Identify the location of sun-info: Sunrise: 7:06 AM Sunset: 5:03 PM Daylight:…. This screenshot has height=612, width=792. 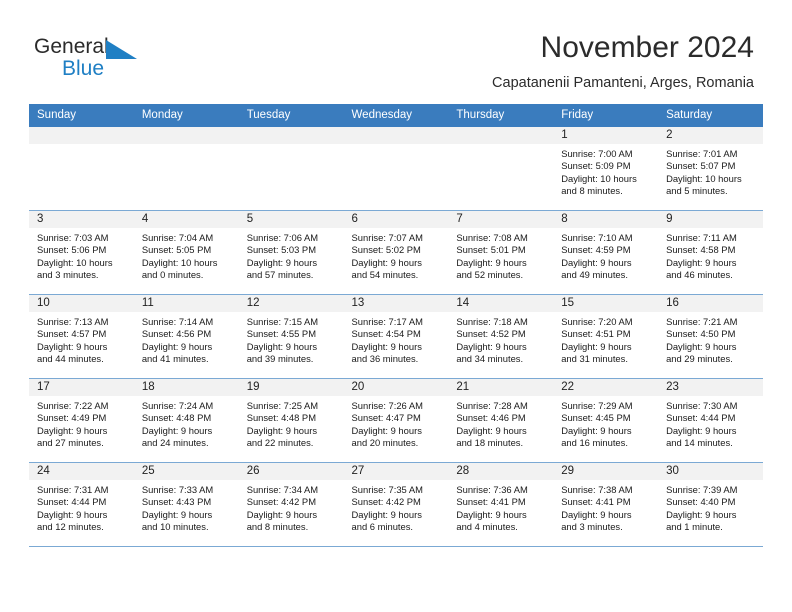
(291, 255).